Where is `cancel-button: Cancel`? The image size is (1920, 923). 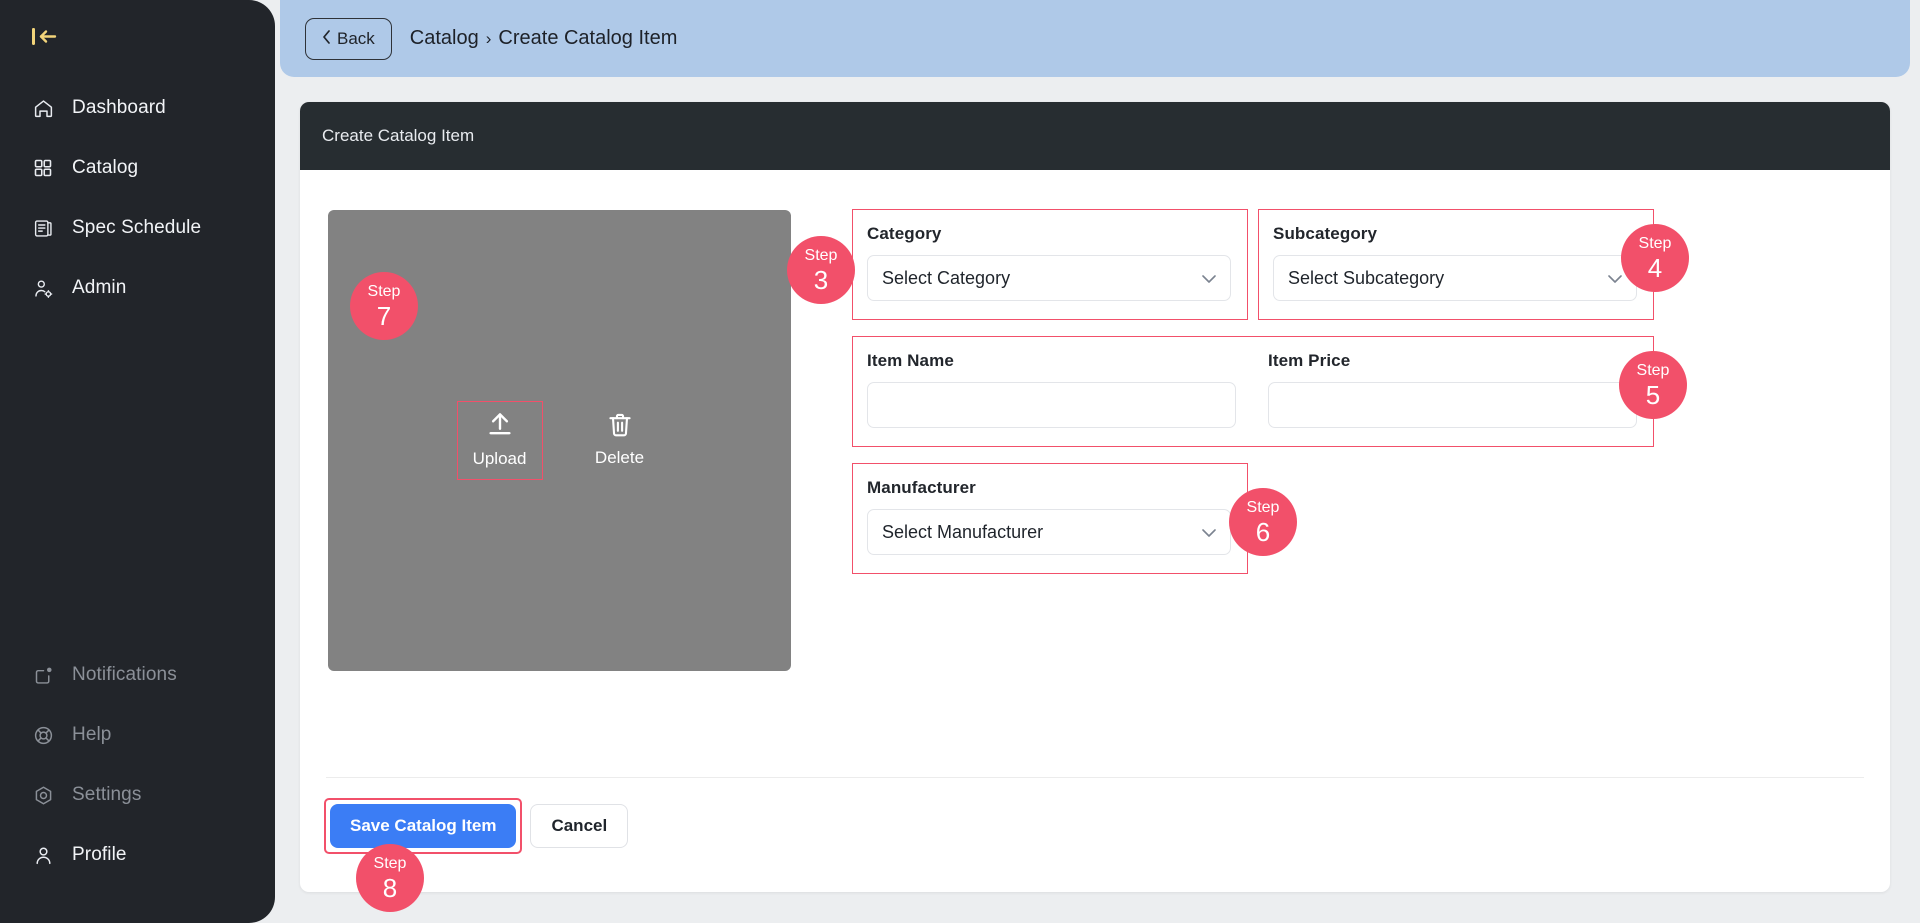 cancel-button: Cancel is located at coordinates (579, 826).